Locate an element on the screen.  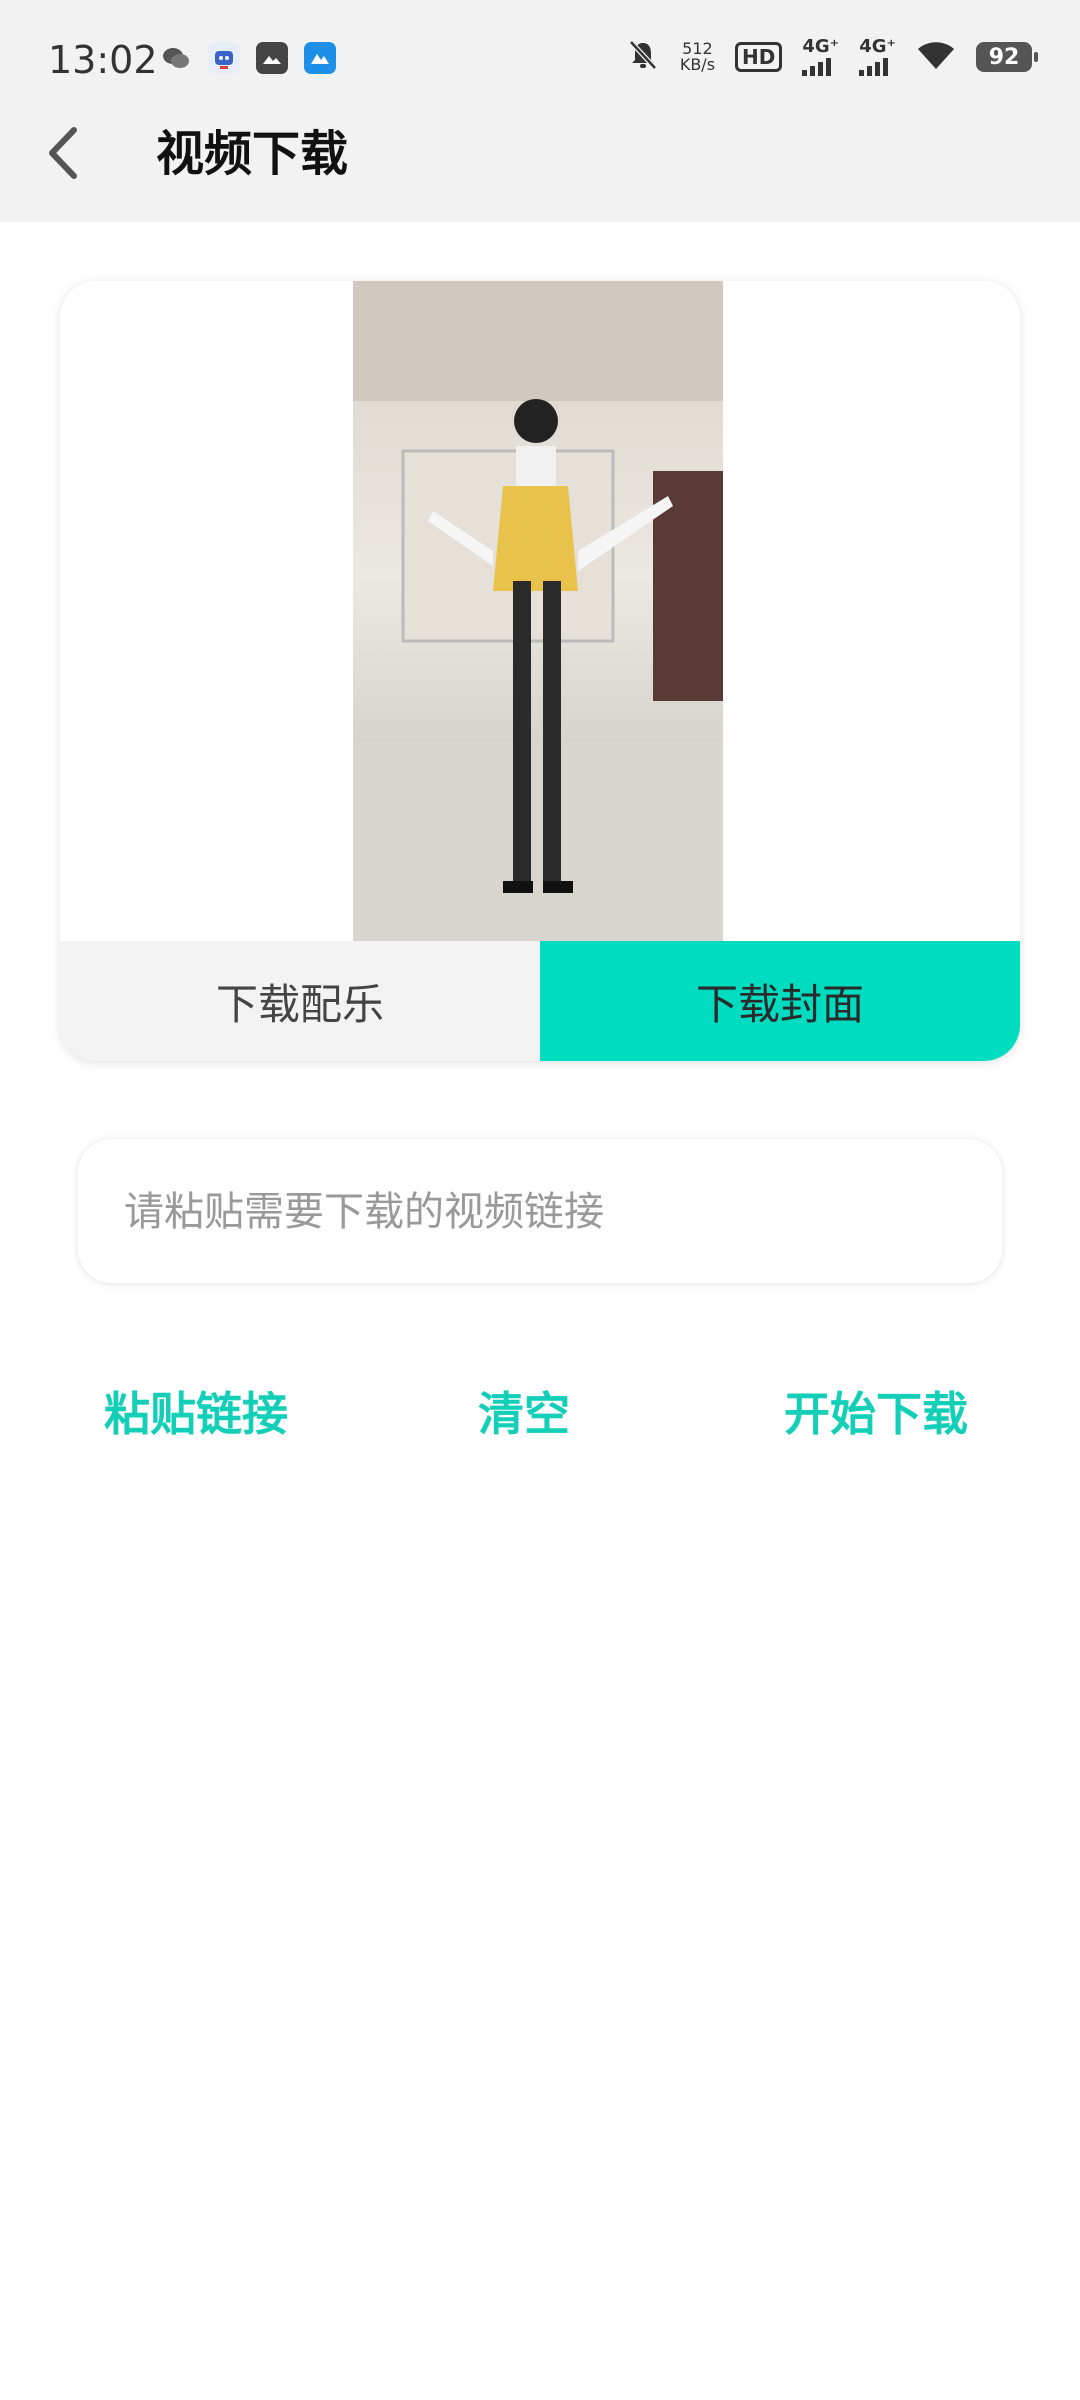
download-music-button: 下载配乐 is located at coordinates (300, 1001).